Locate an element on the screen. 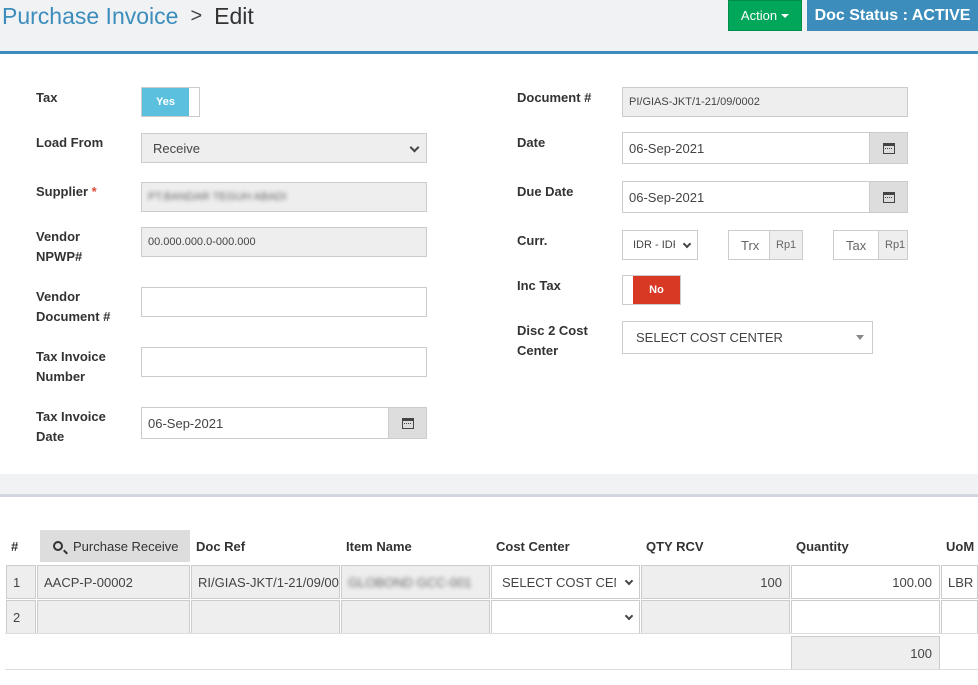 This screenshot has height=685, width=978. currency-select: IDR - IDR is located at coordinates (660, 245).